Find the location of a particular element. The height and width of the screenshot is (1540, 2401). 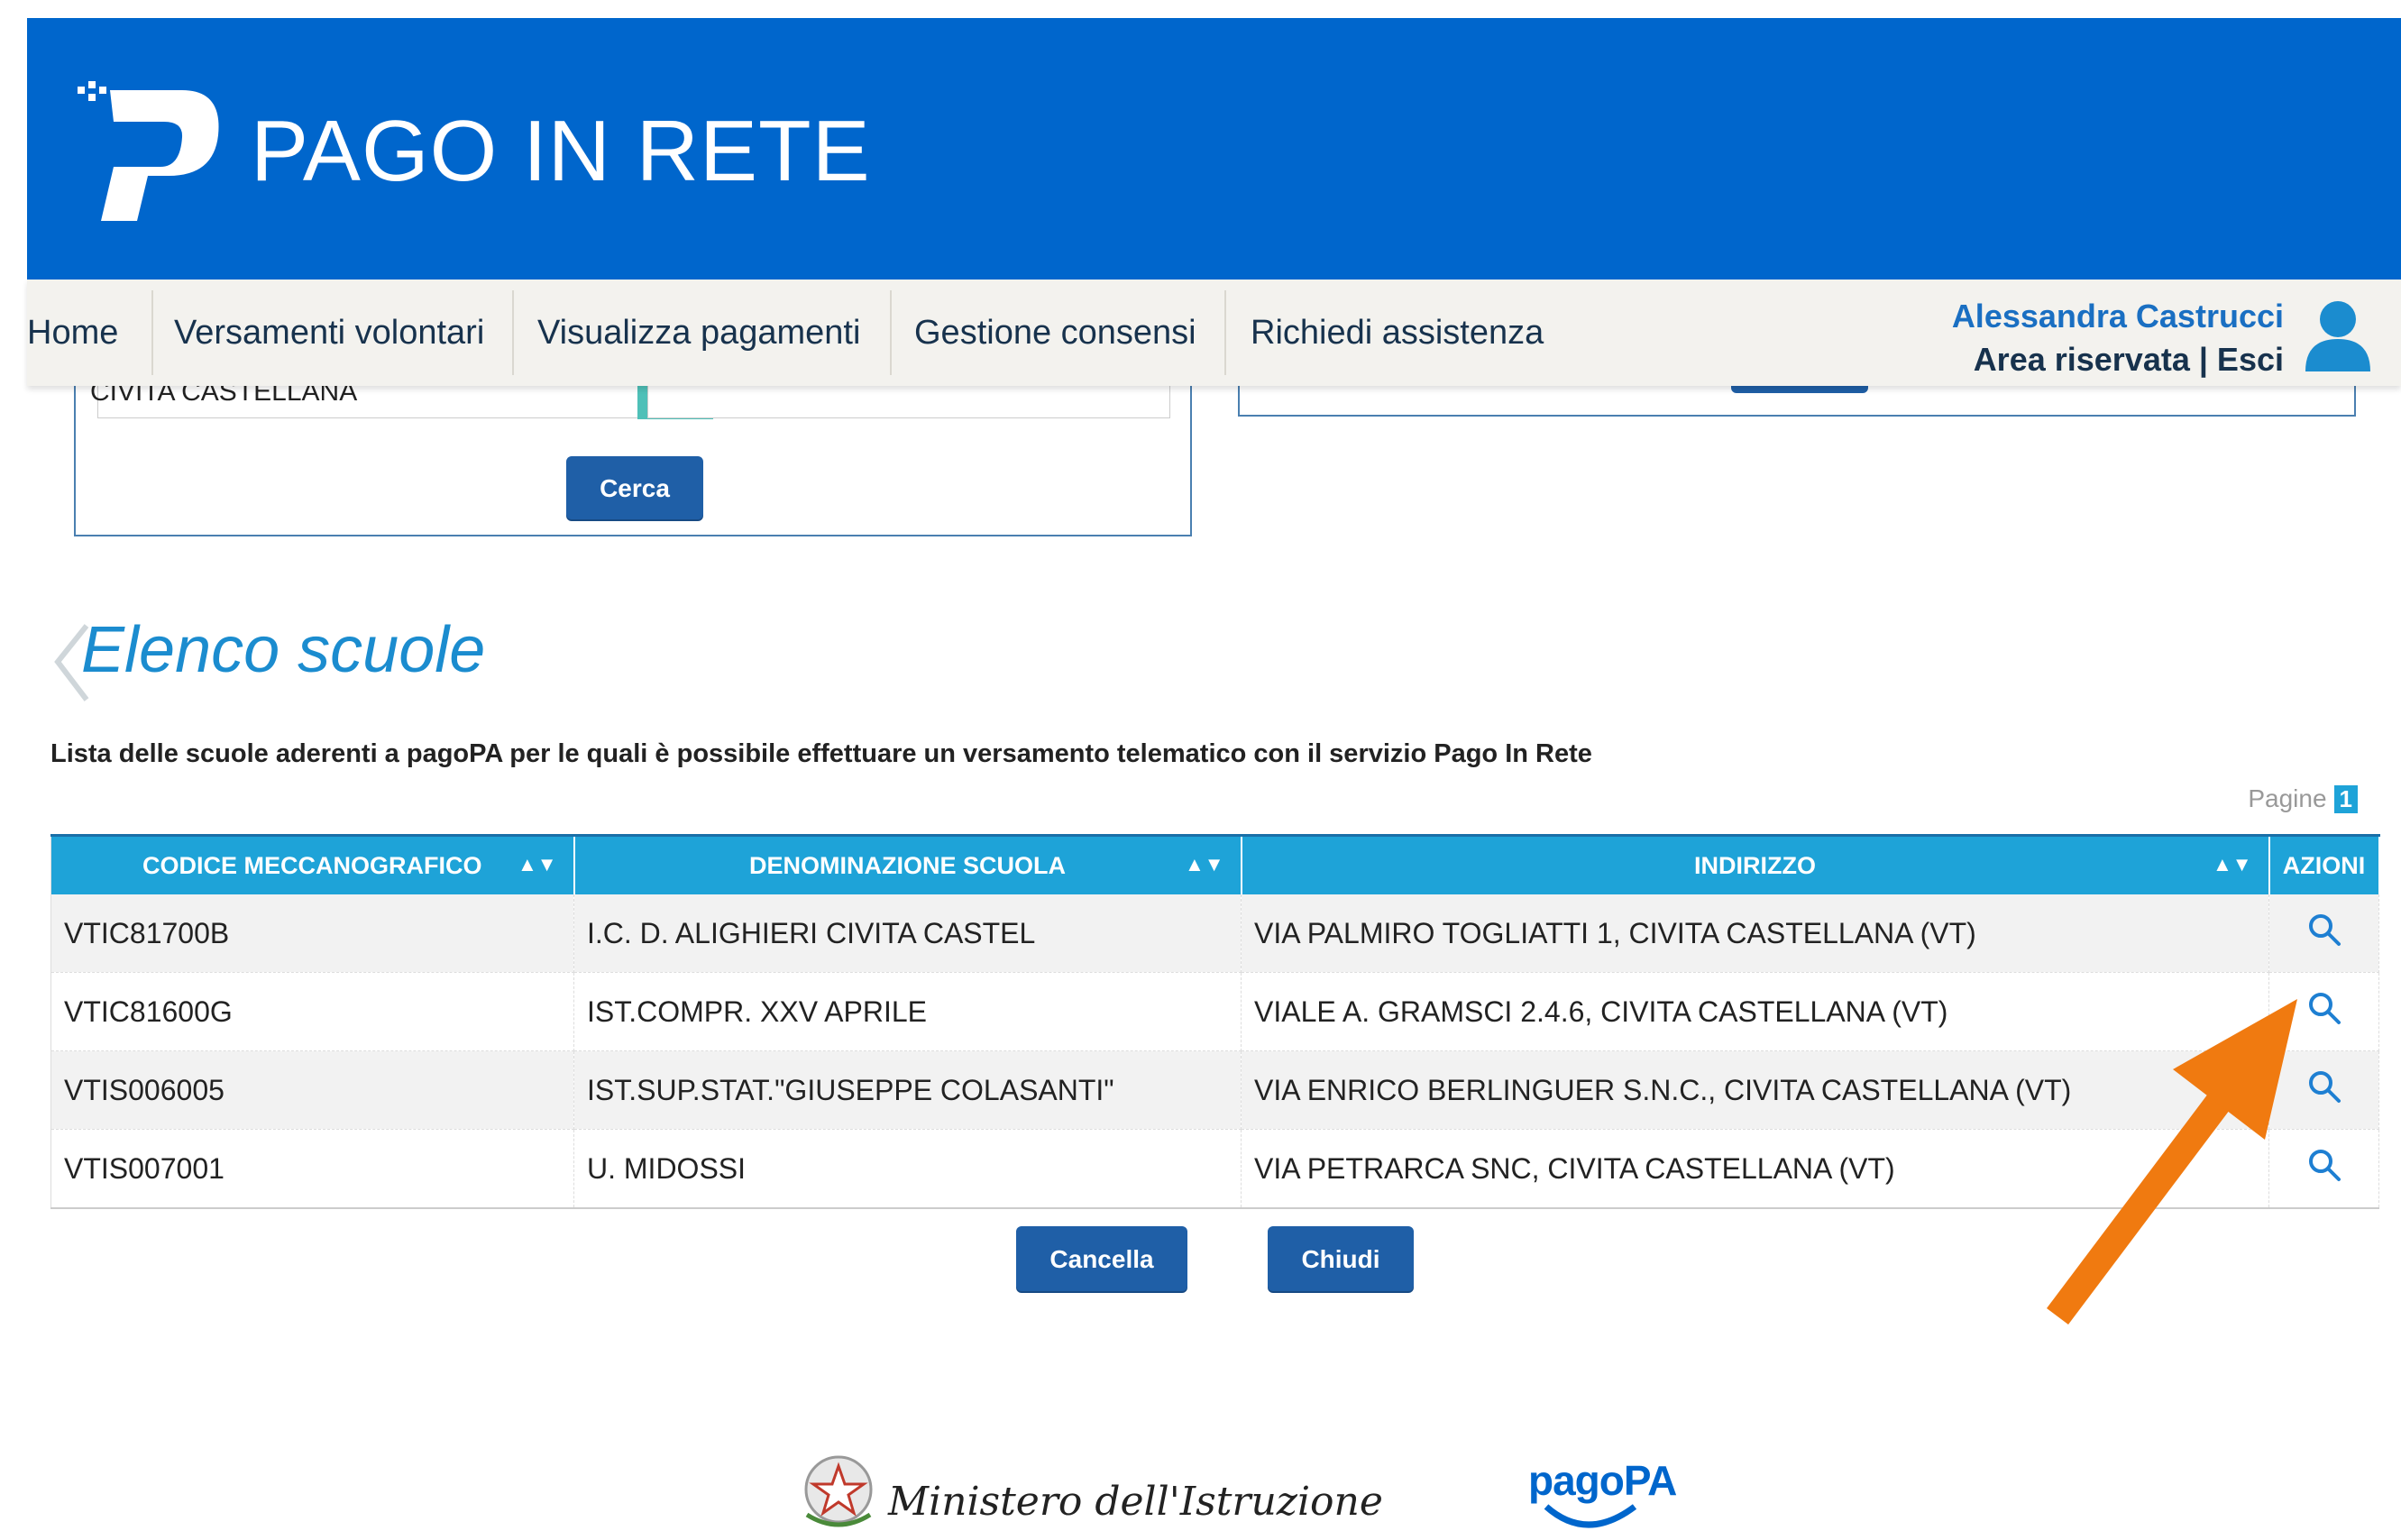

pagopa-text: pagoPA is located at coordinates (1602, 1480).